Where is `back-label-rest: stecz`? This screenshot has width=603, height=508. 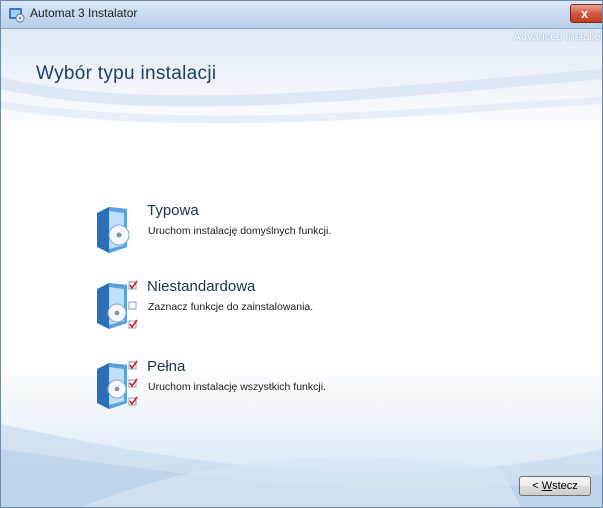
back-label-rest: stecz is located at coordinates (565, 486).